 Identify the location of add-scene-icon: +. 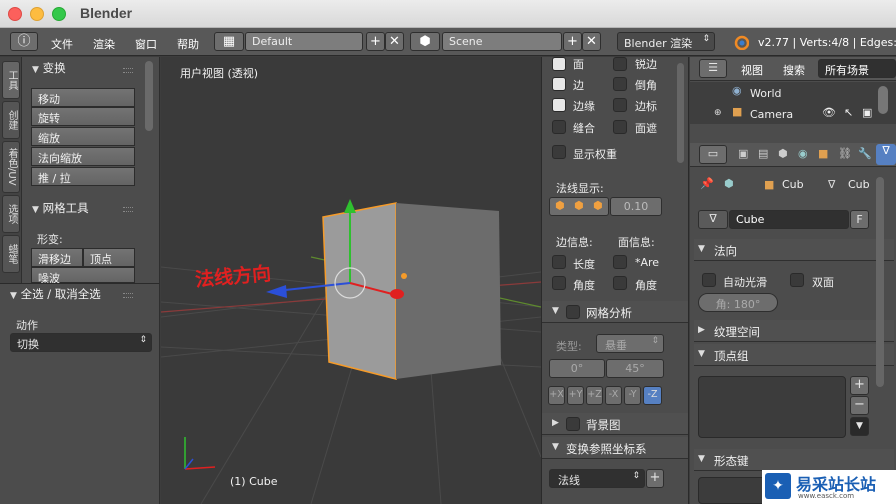
(572, 41).